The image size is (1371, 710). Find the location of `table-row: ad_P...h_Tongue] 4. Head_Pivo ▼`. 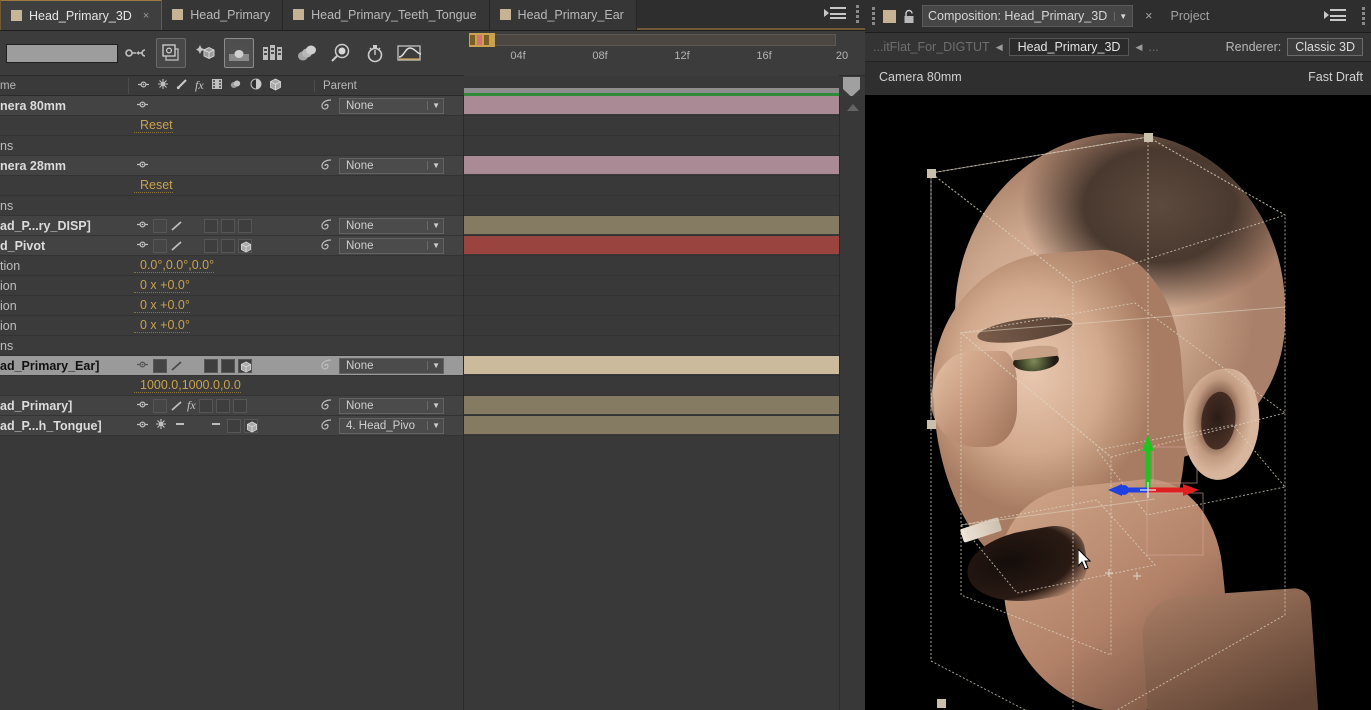

table-row: ad_P...h_Tongue] 4. Head_Pivo ▼ is located at coordinates (231, 426).